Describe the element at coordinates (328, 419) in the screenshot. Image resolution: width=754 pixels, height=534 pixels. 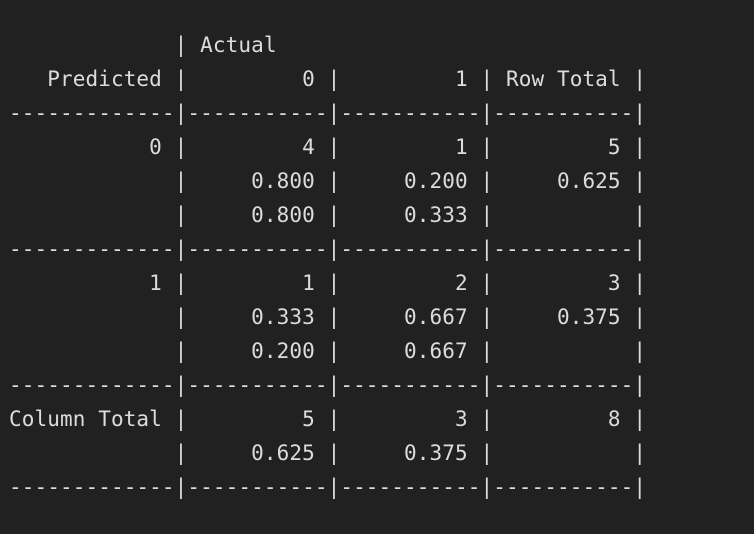
I see `column-total-count-line: Column Total | 5 | 3 | 8 |` at that location.